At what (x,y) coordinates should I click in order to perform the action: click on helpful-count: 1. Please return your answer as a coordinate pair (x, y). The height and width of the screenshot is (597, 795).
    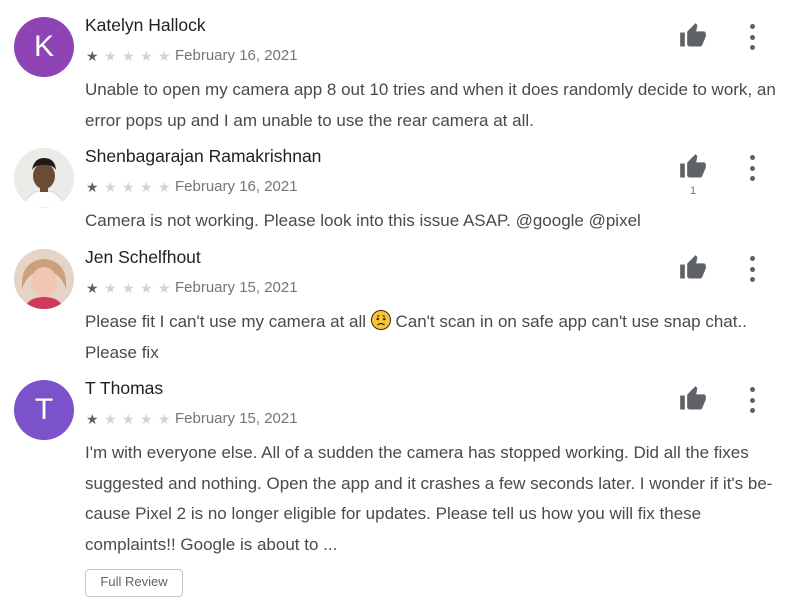
    Looking at the image, I should click on (693, 191).